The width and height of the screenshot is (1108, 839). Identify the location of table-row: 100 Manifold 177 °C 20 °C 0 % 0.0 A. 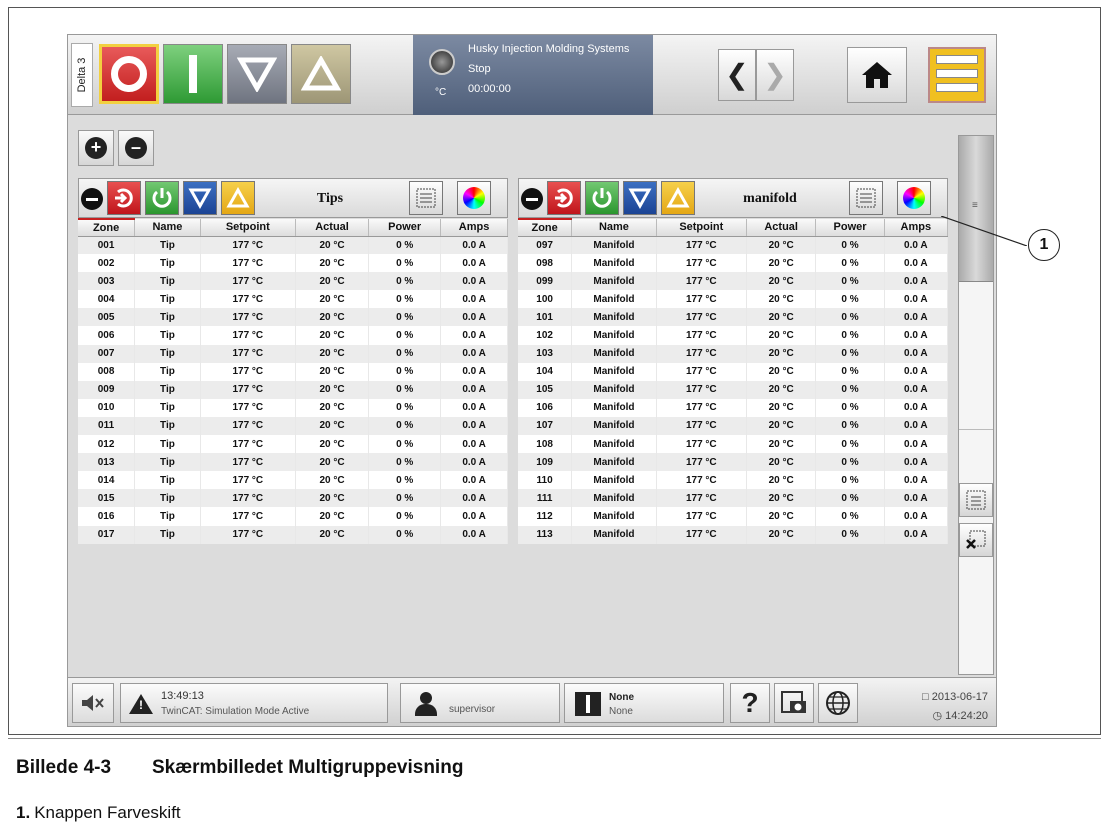
(733, 299).